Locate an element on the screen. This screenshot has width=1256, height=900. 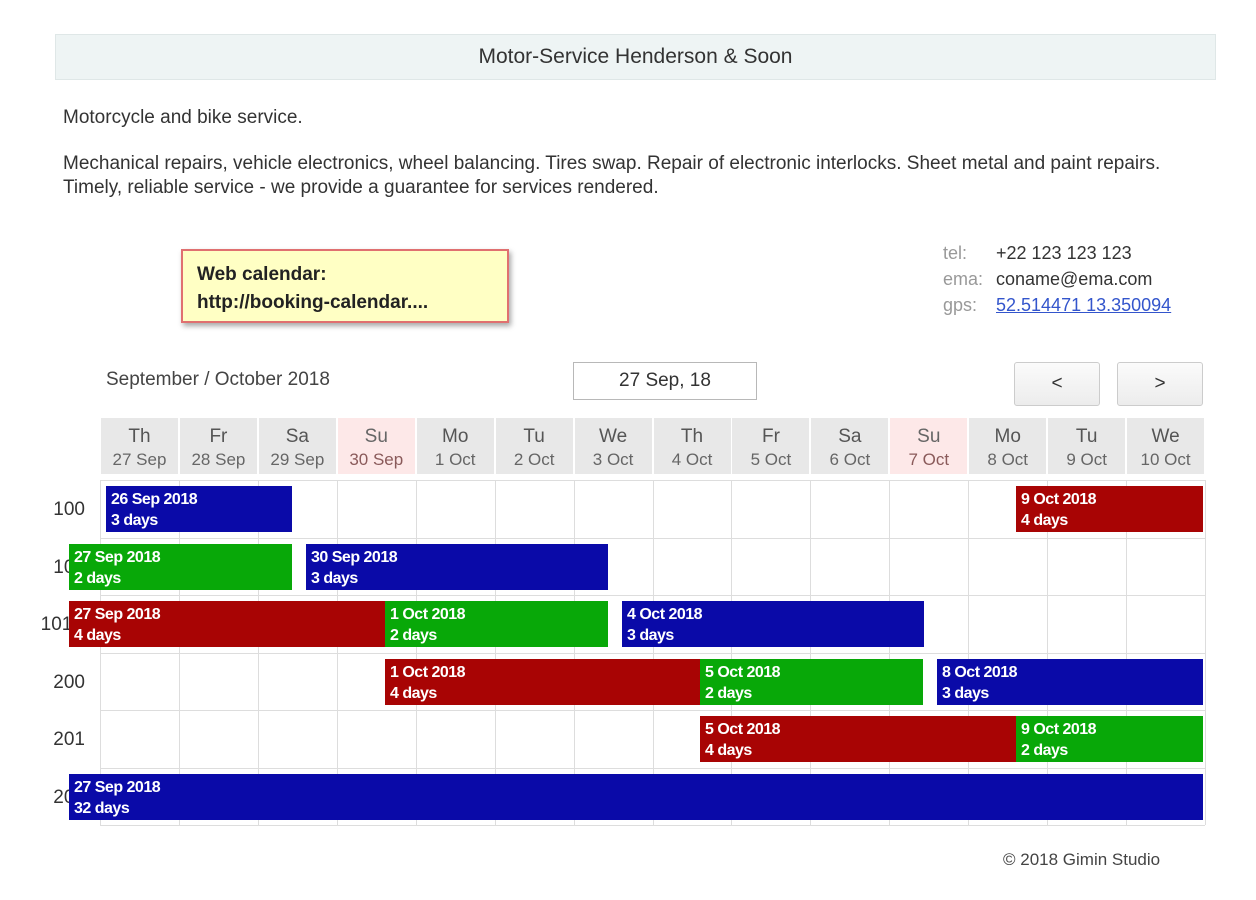
resource-label: 100 is located at coordinates (69, 509).